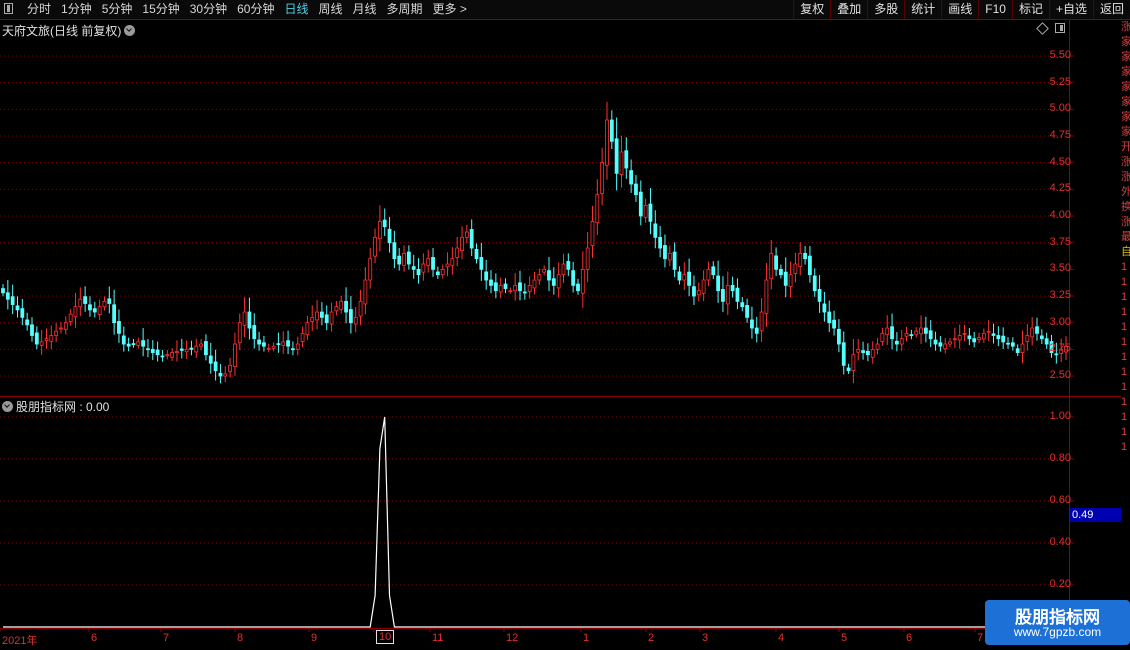 This screenshot has height=650, width=1130. I want to click on y-tick-label: 4.75, so click(1060, 135).